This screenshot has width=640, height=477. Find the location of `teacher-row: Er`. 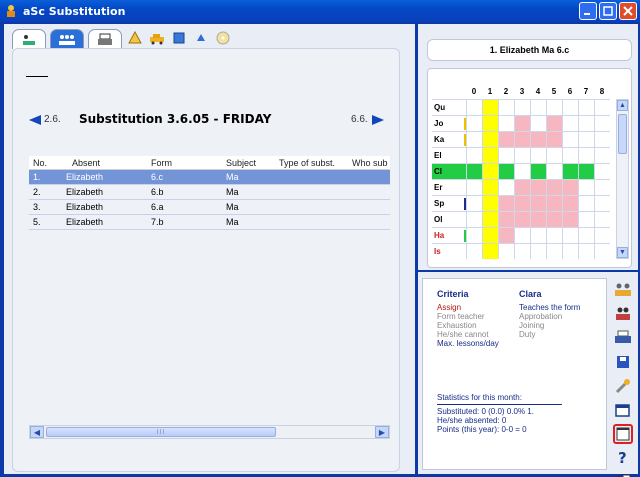

teacher-row: Er is located at coordinates (521, 187).